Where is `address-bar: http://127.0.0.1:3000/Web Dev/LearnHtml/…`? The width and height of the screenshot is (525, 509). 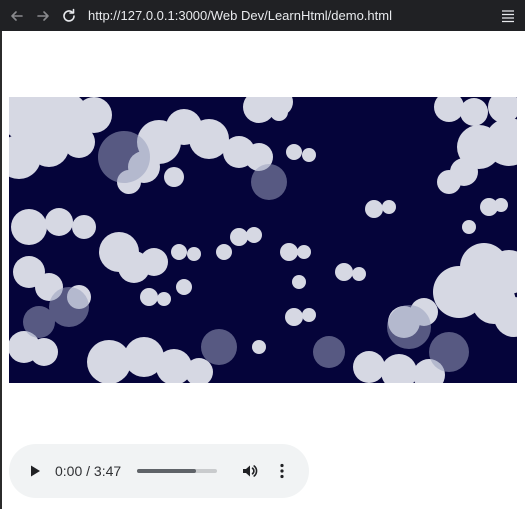 address-bar: http://127.0.0.1:3000/Web Dev/LearnHtml/… is located at coordinates (292, 15).